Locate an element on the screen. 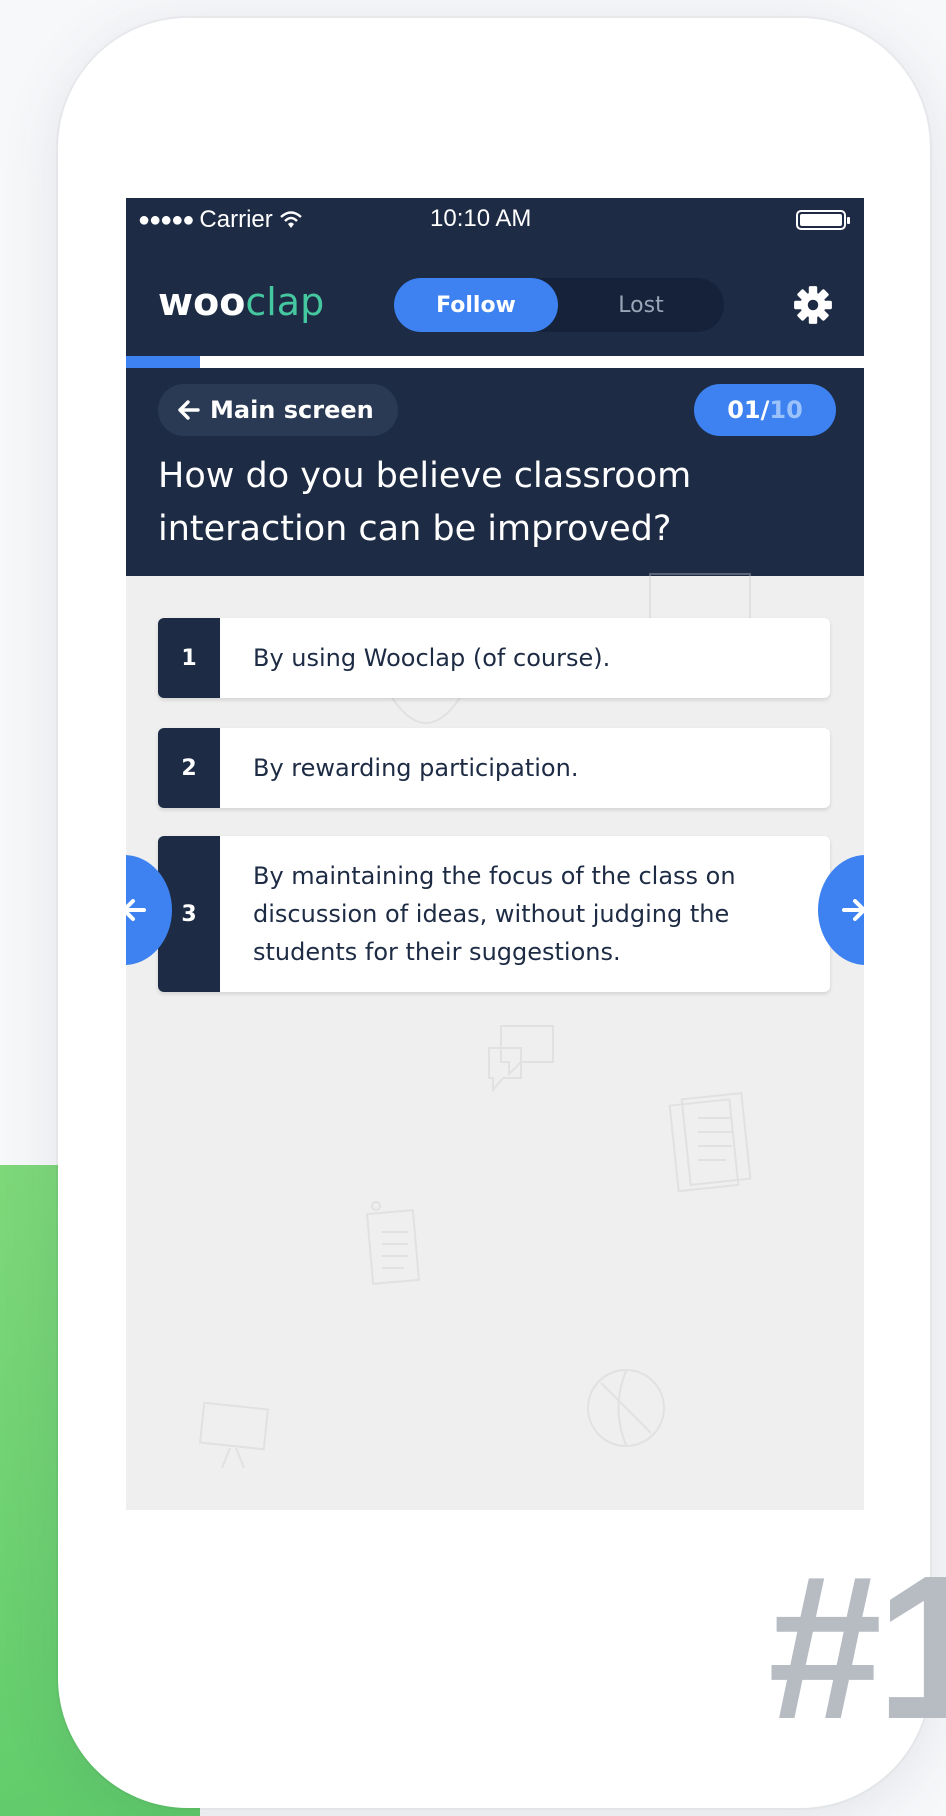 This screenshot has width=946, height=1816. lost-button: Lost is located at coordinates (641, 305).